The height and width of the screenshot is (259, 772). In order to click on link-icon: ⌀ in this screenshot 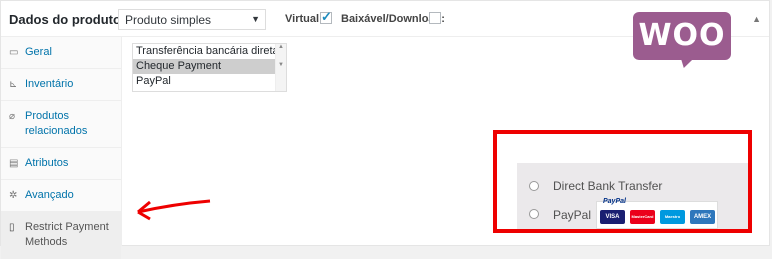, I will do `click(12, 116)`.